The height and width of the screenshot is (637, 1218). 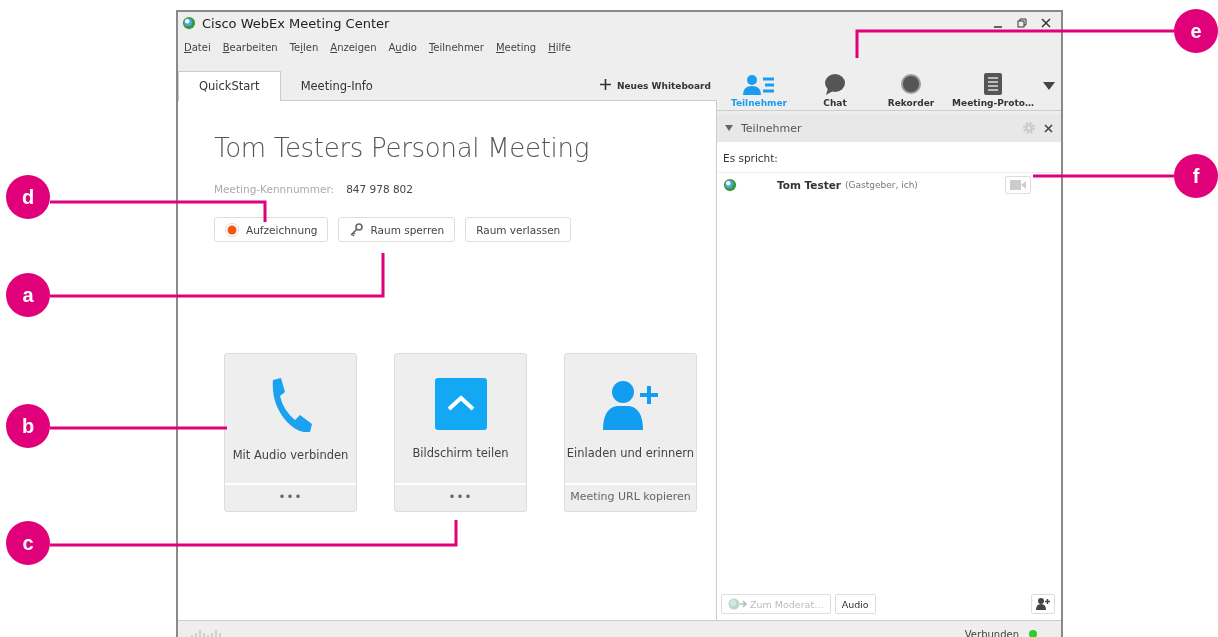 I want to click on tile-label: Bildschirm teilen, so click(x=460, y=453).